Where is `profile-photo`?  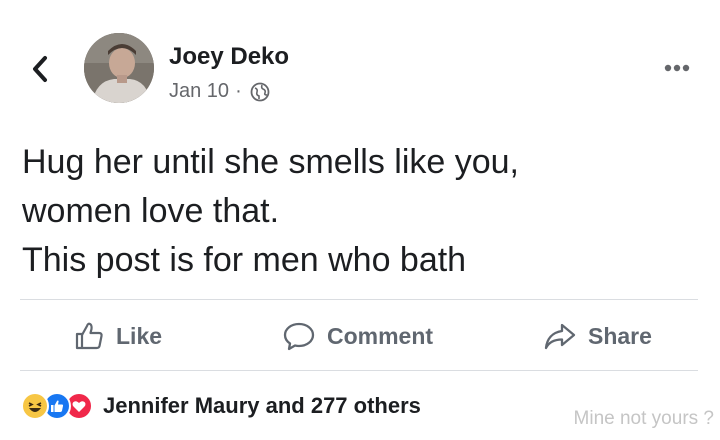 profile-photo is located at coordinates (119, 68).